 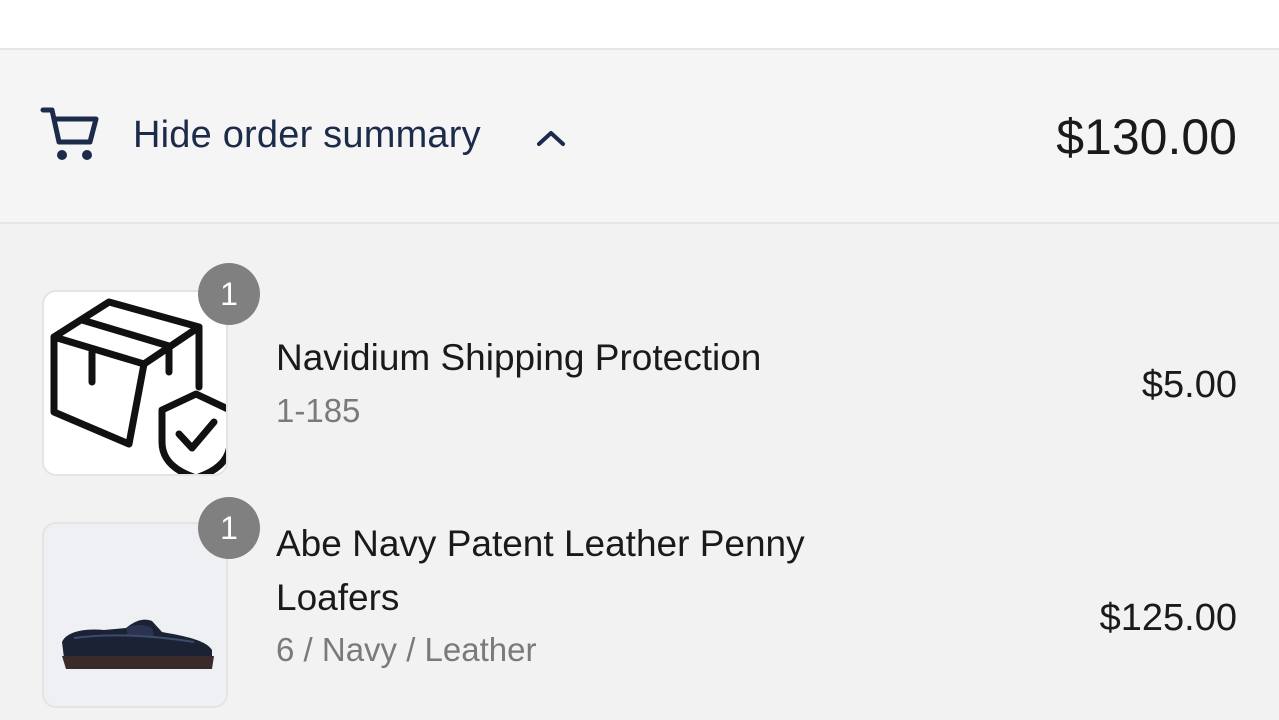 What do you see at coordinates (338, 597) in the screenshot?
I see `item-title-line-2: Loafers` at bounding box center [338, 597].